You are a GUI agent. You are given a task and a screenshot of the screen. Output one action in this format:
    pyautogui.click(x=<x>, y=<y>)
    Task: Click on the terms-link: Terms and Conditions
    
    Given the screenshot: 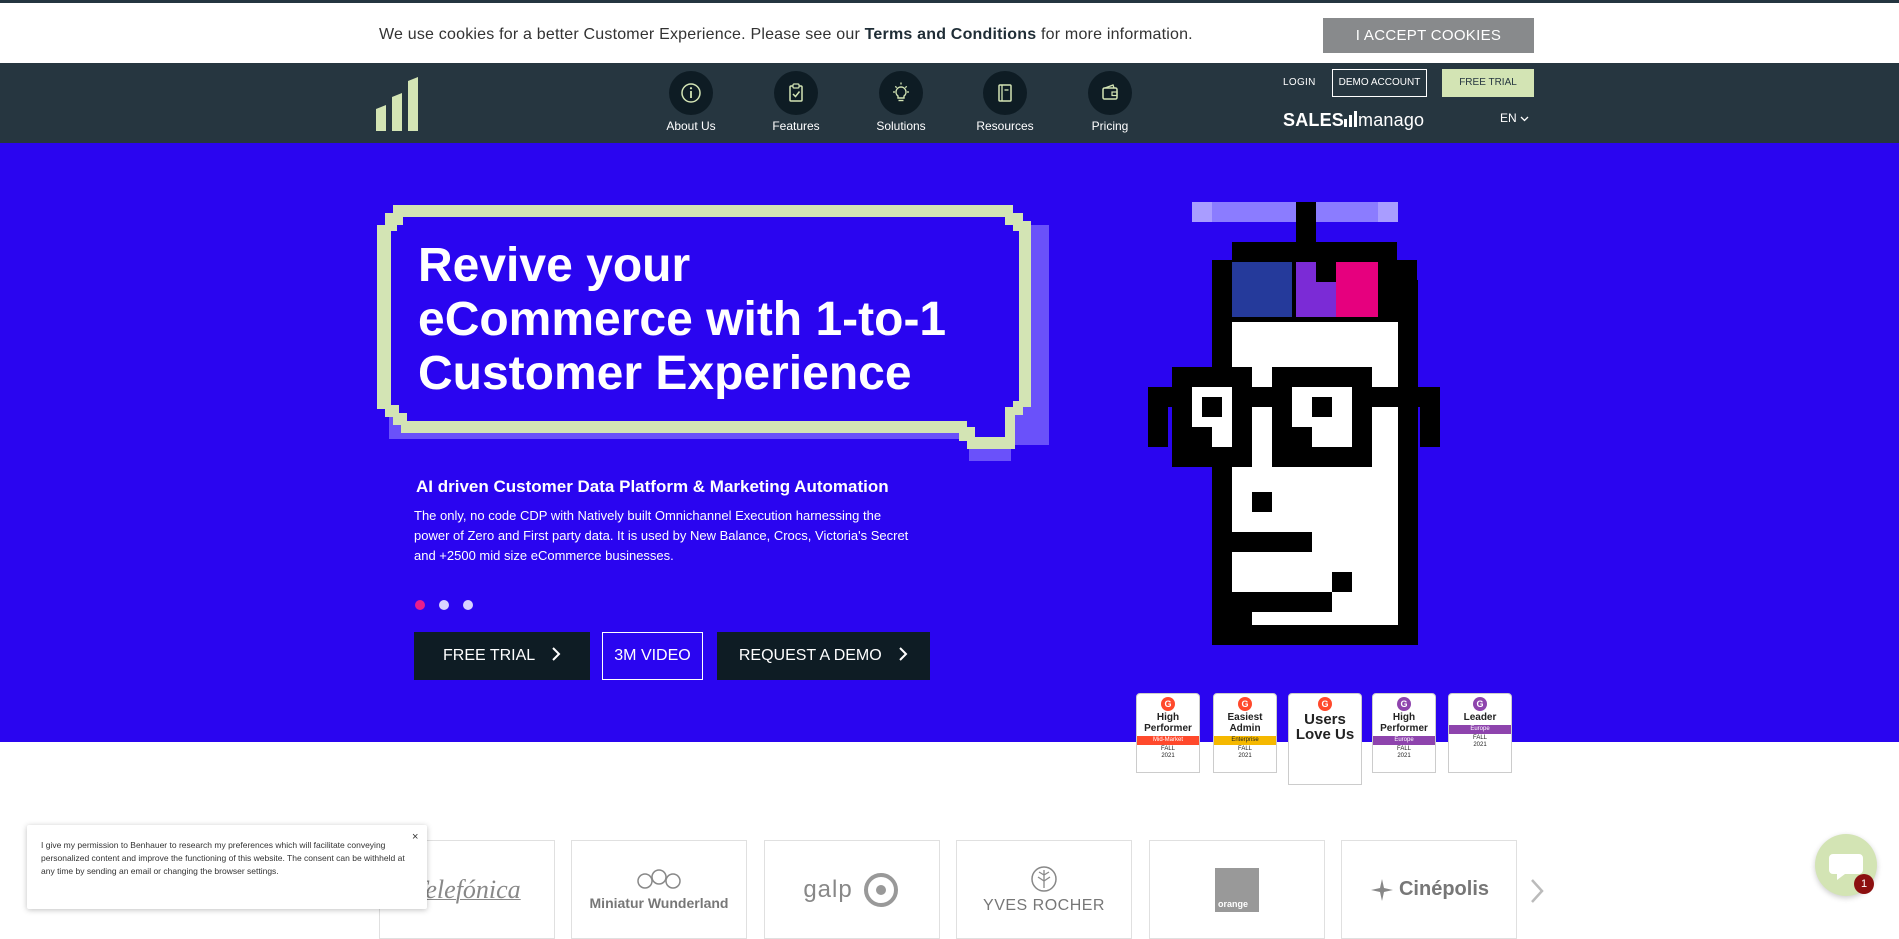 What is the action you would take?
    pyautogui.click(x=951, y=34)
    